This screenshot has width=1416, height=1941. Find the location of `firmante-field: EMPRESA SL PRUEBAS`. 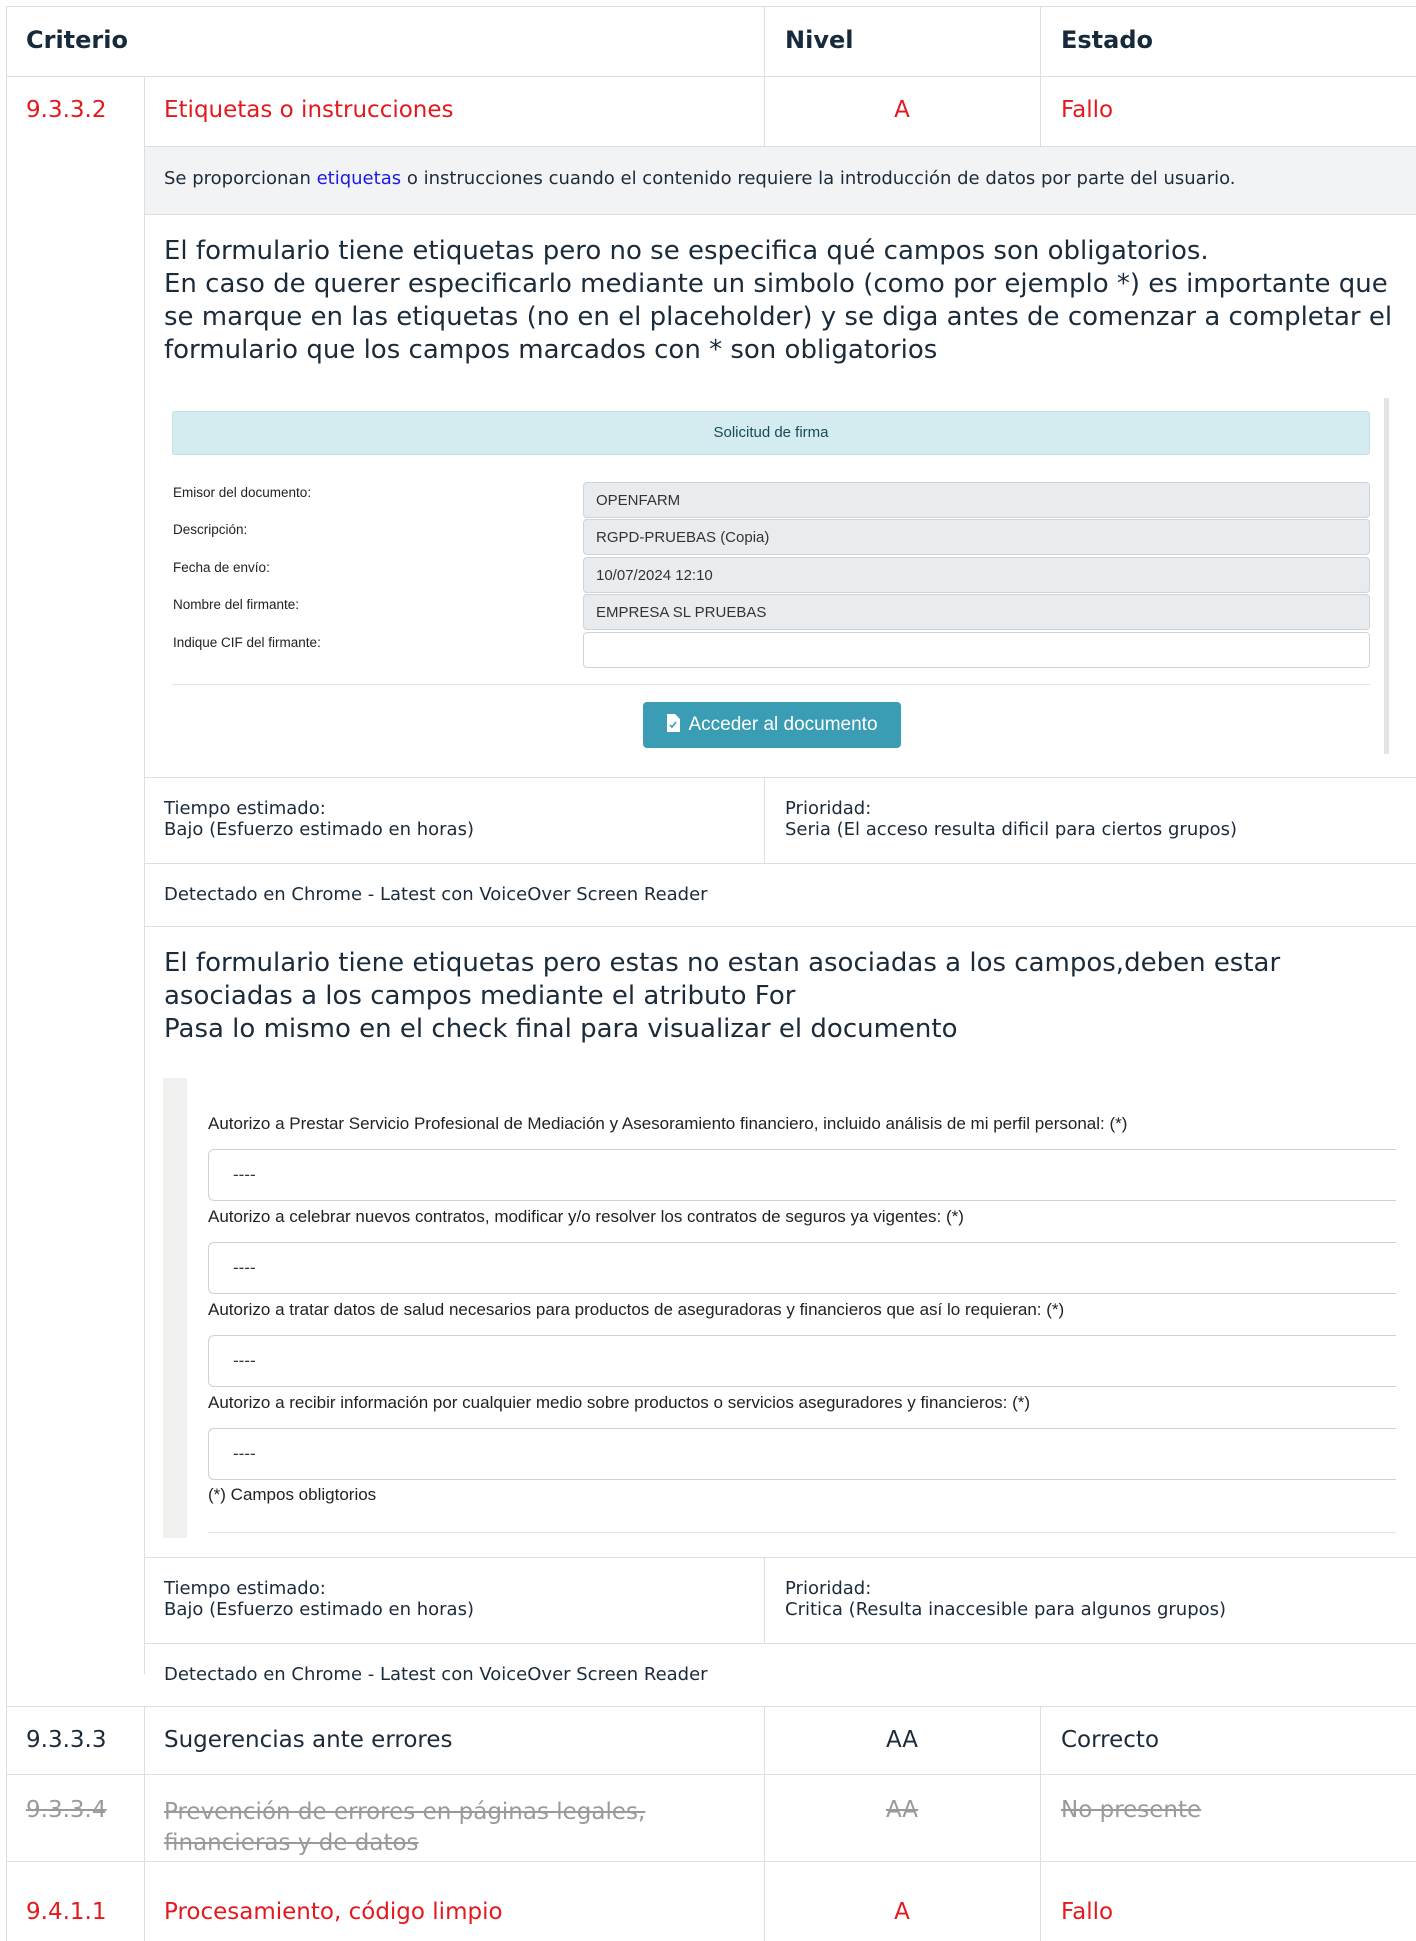

firmante-field: EMPRESA SL PRUEBAS is located at coordinates (976, 612).